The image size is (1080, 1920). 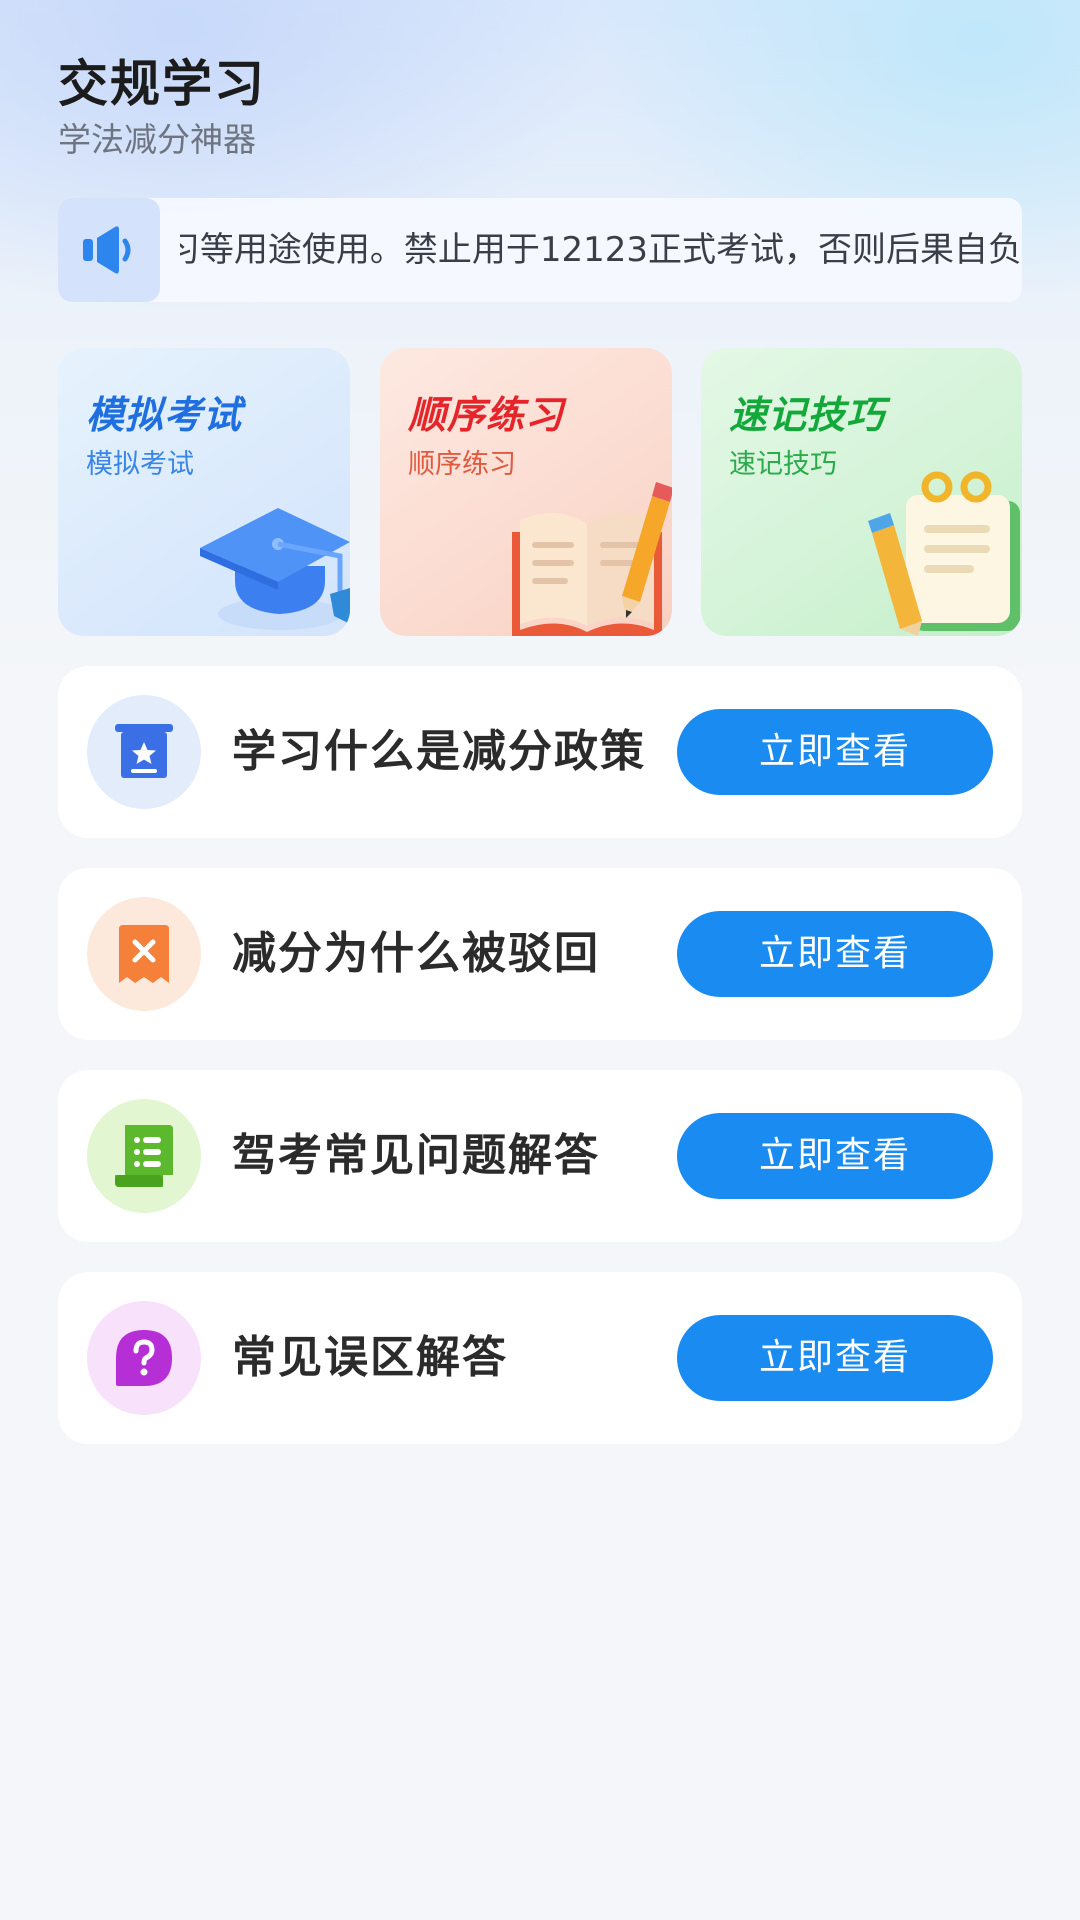 I want to click on card-subtitle: 顺序练习, so click(x=462, y=464).